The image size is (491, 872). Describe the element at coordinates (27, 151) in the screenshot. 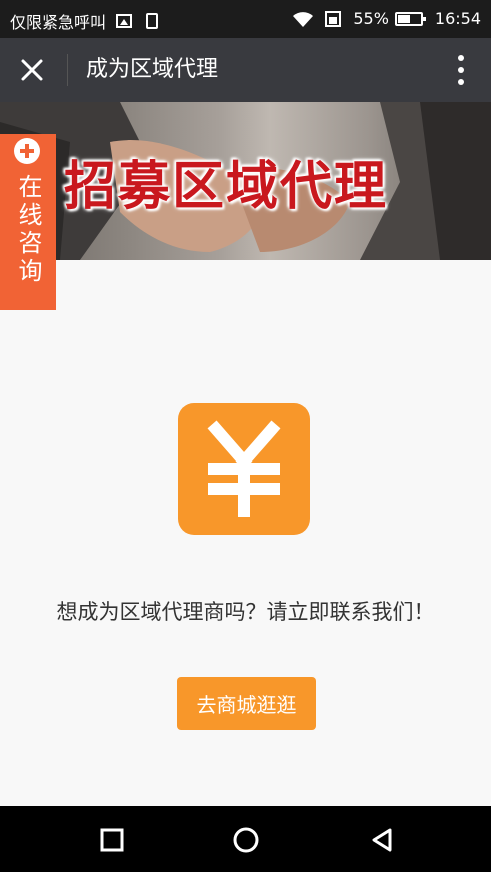

I see `plus-icon` at that location.